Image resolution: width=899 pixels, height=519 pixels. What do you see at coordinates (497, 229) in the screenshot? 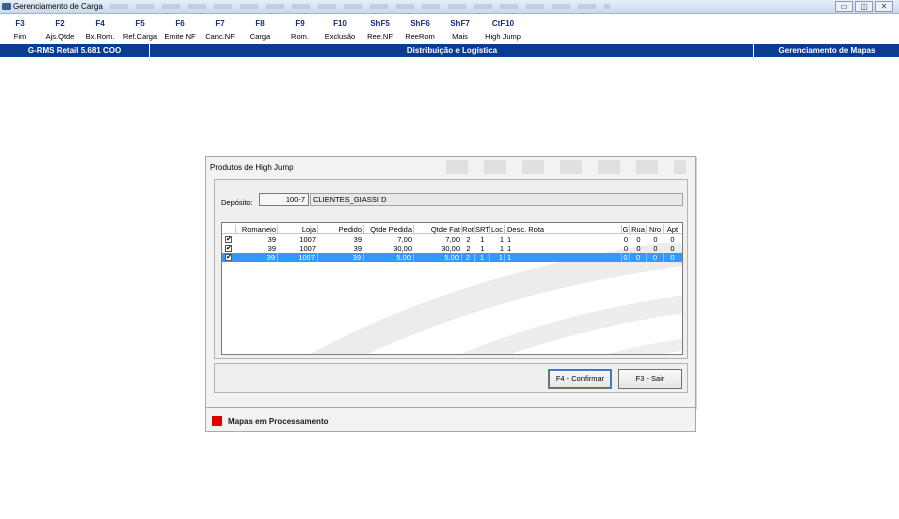
I see `header-loc: Loc` at bounding box center [497, 229].